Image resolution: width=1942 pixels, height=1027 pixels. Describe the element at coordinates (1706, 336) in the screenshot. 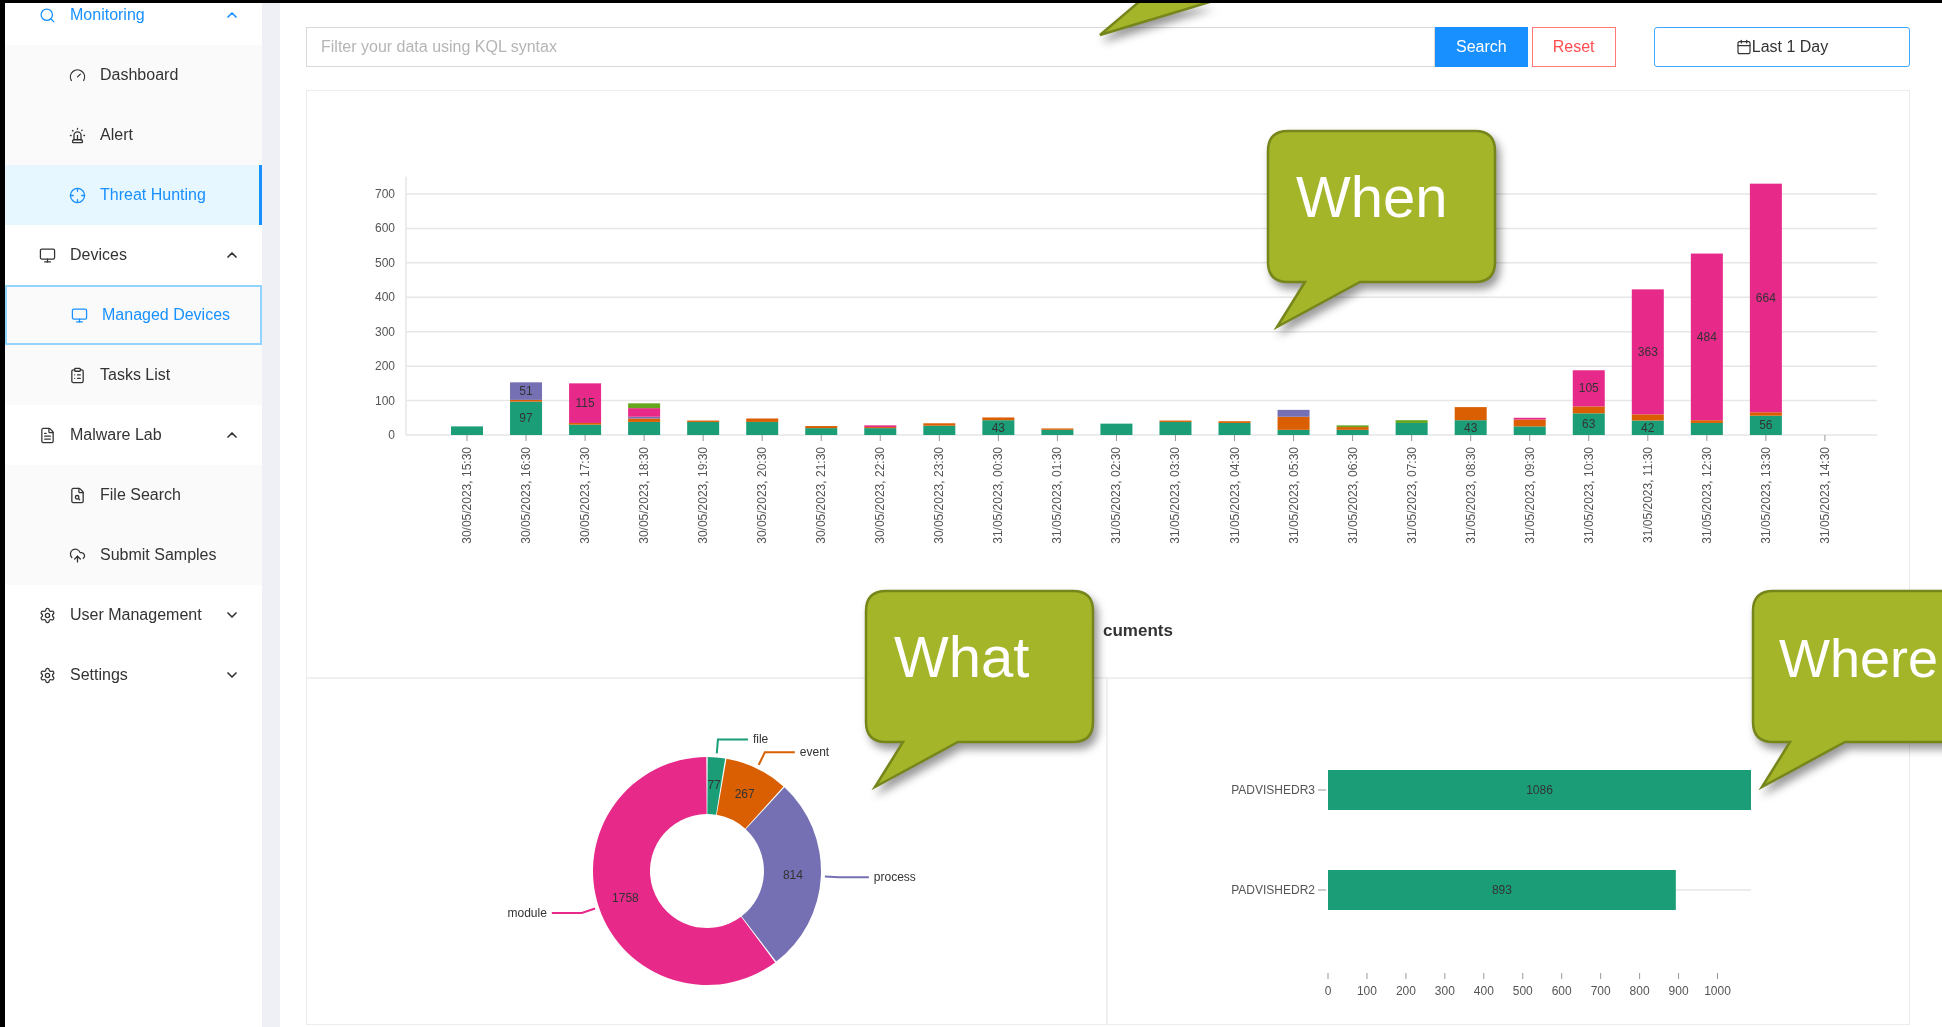

I see `data-label: 484` at that location.